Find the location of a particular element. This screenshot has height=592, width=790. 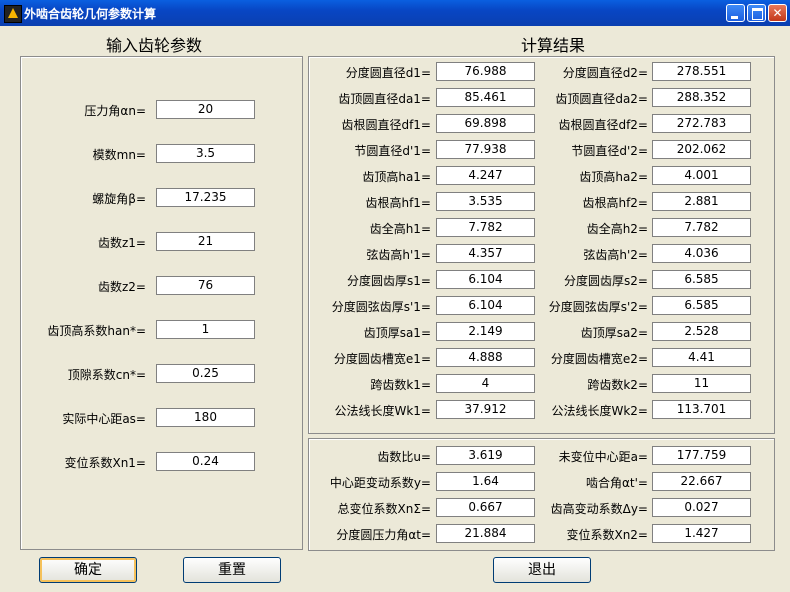

result-value-left: 77.938 is located at coordinates (485, 149).